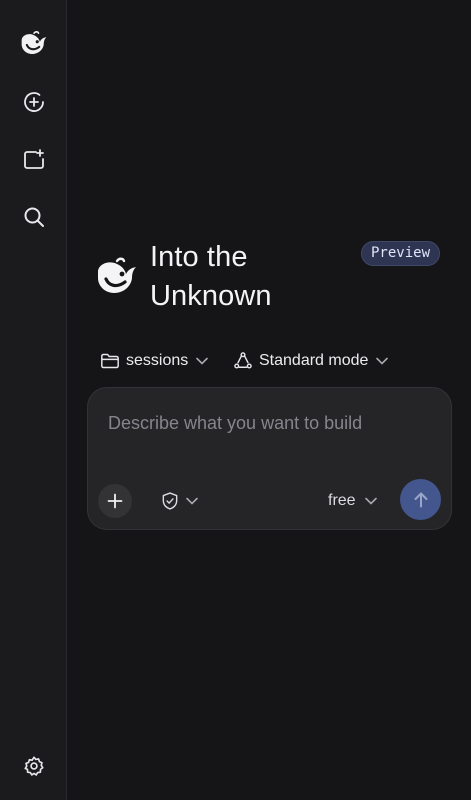 Image resolution: width=471 pixels, height=800 pixels. I want to click on new-project-icon, so click(34, 159).